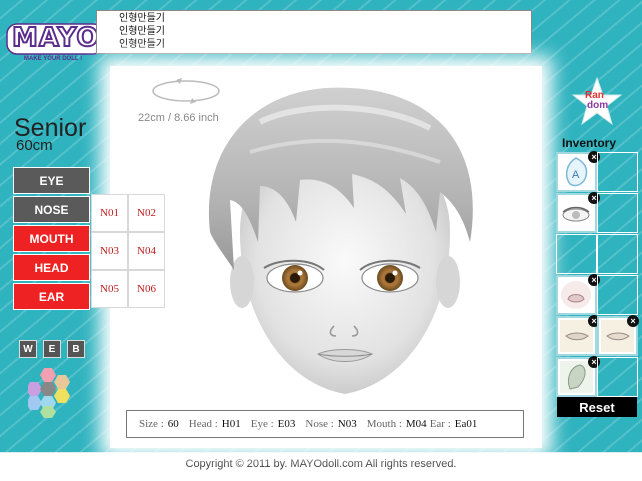 The height and width of the screenshot is (481, 642). What do you see at coordinates (286, 424) in the screenshot?
I see `status-eye-value: E03` at bounding box center [286, 424].